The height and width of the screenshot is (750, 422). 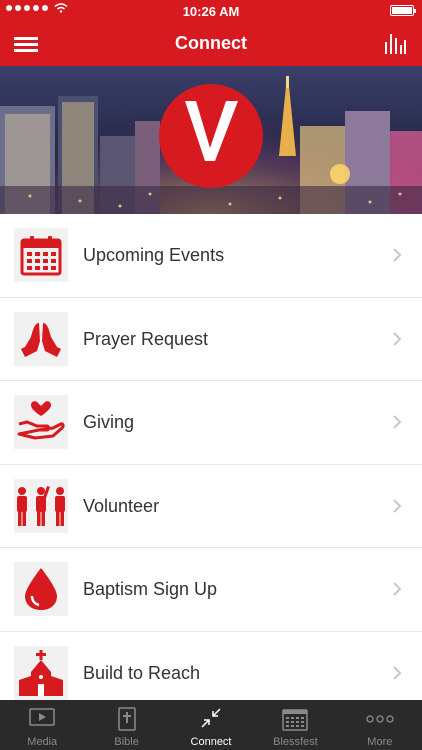 I want to click on tab-bar: Media Bible Connect Blessfest More, so click(x=211, y=725).